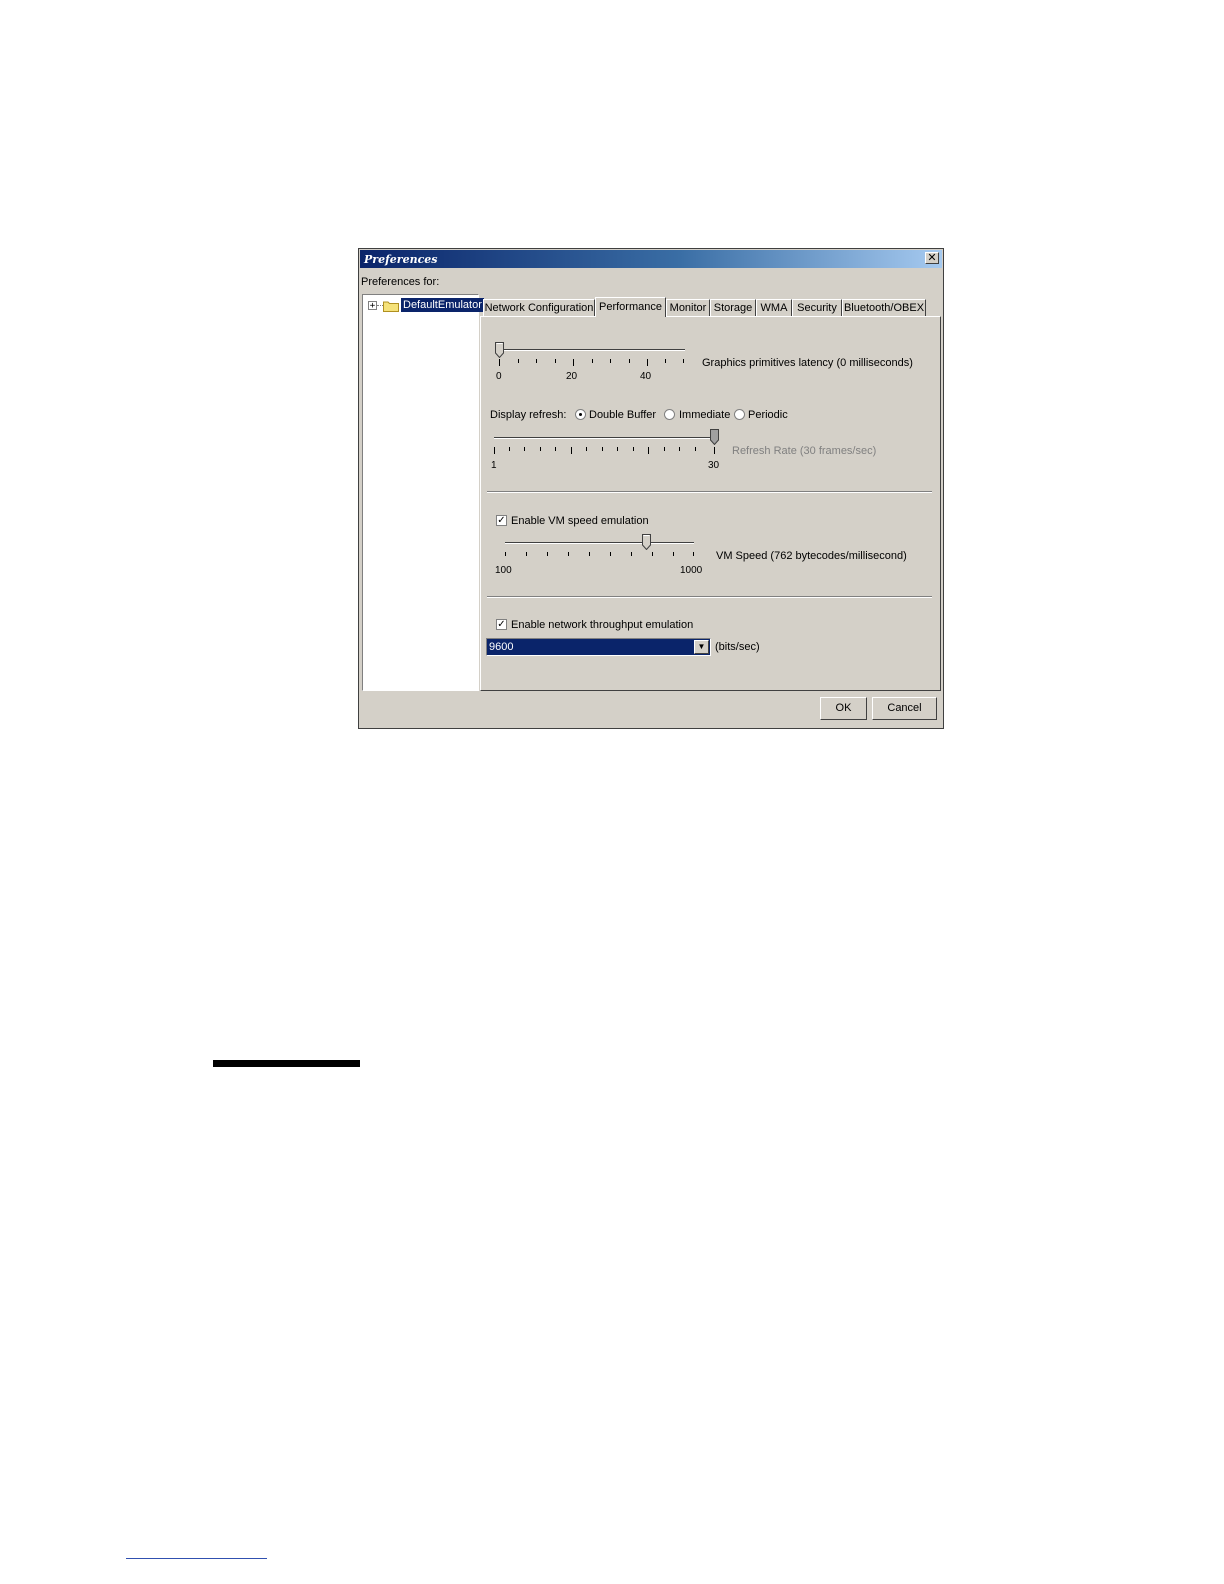 This screenshot has width=1224, height=1584. What do you see at coordinates (499, 376) in the screenshot?
I see `tick-label: 0` at bounding box center [499, 376].